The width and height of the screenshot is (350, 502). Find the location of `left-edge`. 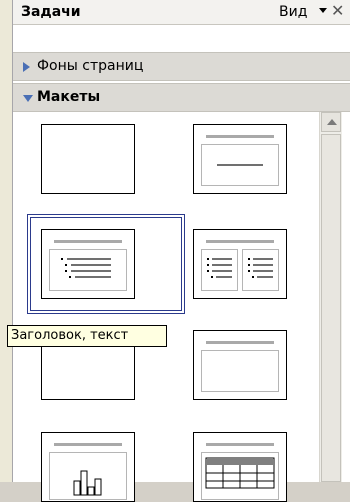

left-edge is located at coordinates (6, 241).